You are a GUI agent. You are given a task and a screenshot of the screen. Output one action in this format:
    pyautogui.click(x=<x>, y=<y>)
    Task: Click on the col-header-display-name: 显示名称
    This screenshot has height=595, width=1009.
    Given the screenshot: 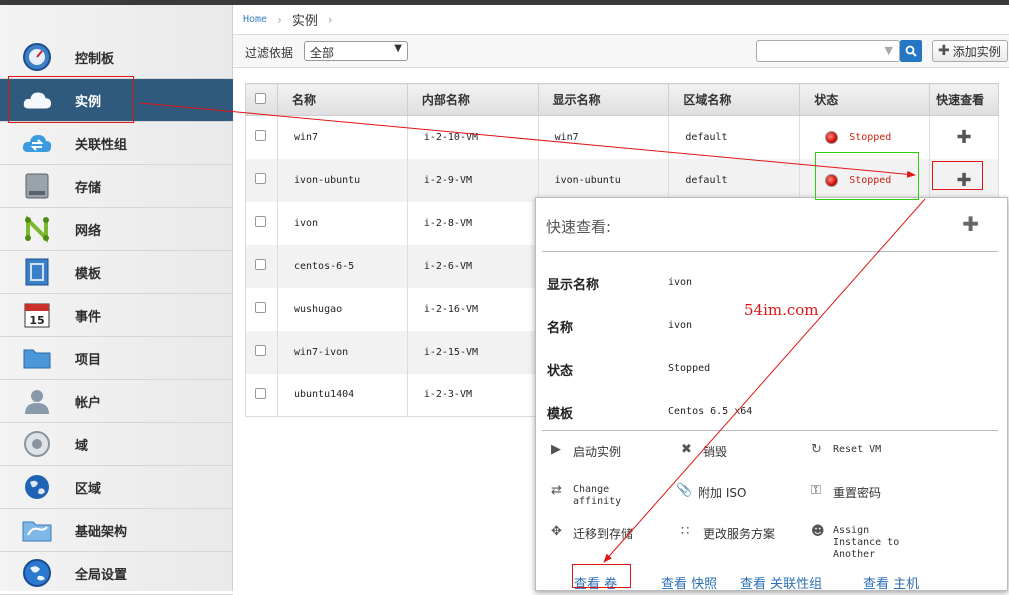 What is the action you would take?
    pyautogui.click(x=603, y=99)
    